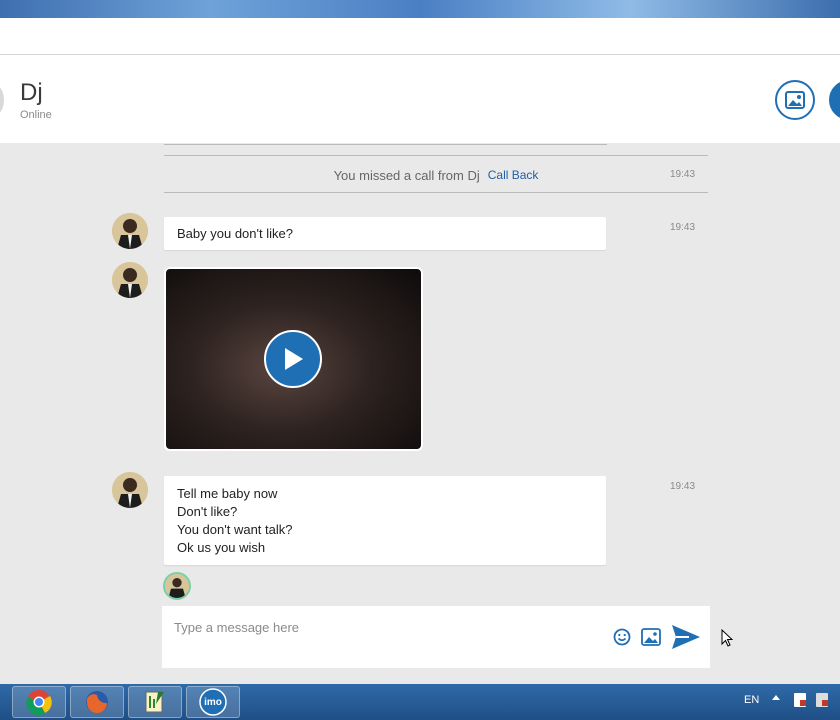  I want to click on emoji-button, so click(622, 637).